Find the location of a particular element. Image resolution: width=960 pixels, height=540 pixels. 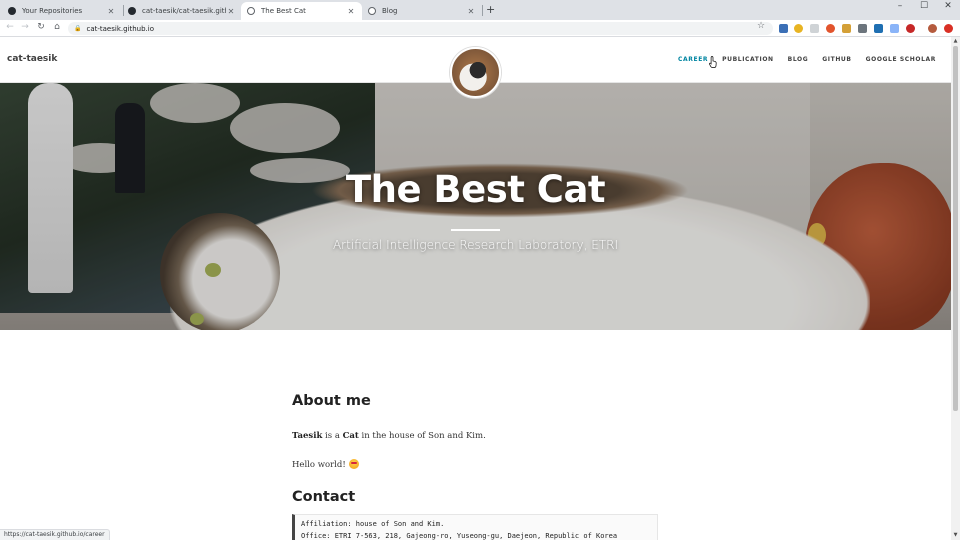

tab-repo: cat-taesik/cat-taesik.github.io: B ✕ is located at coordinates (182, 11).